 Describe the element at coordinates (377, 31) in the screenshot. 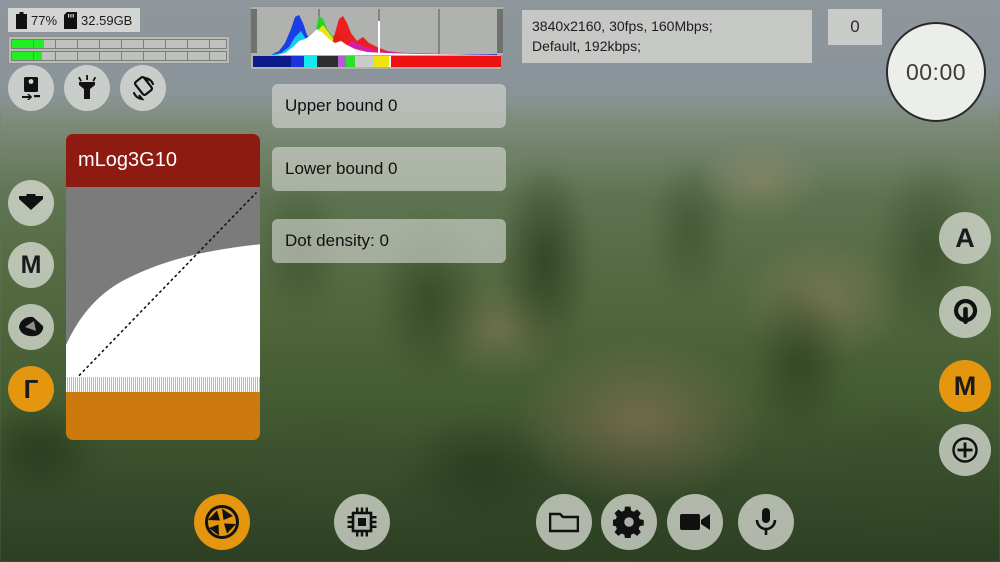

I see `histogram-plot` at that location.